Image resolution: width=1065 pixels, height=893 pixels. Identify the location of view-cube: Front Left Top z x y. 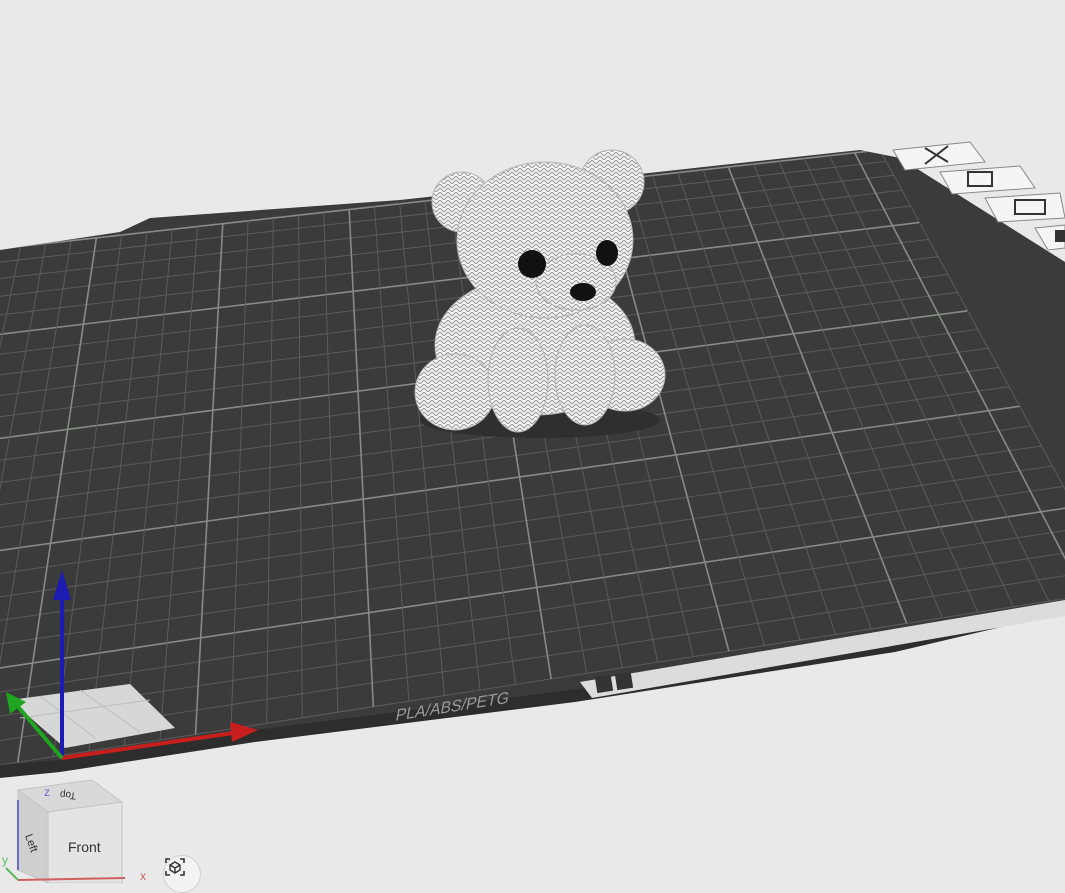
(74, 831).